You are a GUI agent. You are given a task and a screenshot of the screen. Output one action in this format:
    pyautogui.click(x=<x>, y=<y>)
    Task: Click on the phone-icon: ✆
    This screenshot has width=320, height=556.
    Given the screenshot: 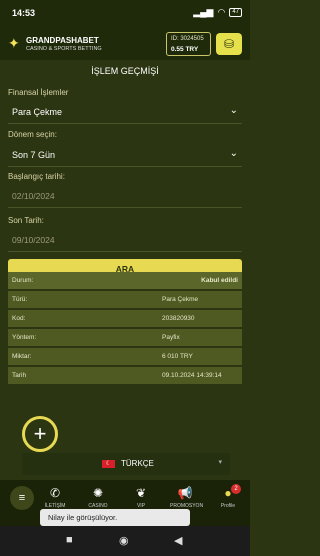 What is the action you would take?
    pyautogui.click(x=55, y=493)
    